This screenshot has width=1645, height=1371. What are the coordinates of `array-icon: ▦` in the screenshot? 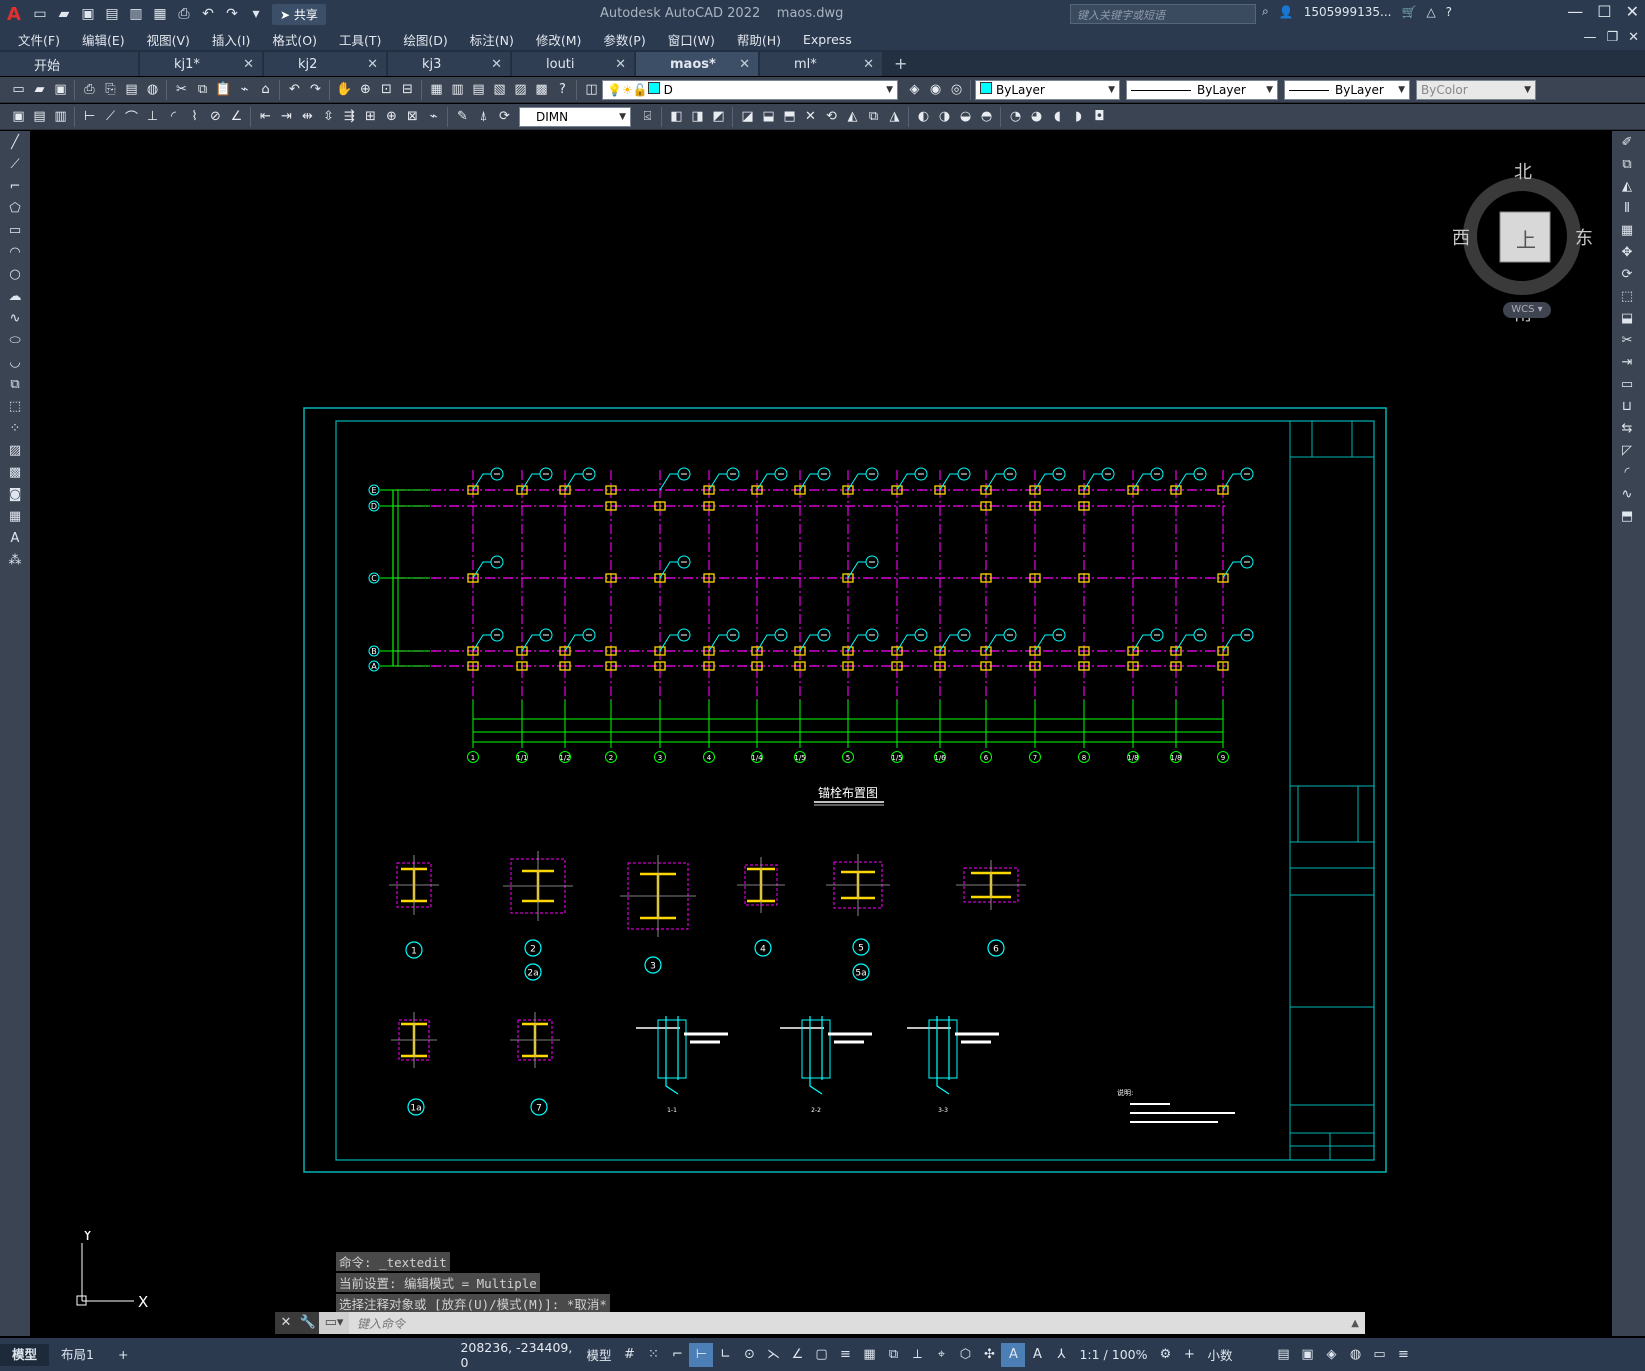 It's located at (1627, 230).